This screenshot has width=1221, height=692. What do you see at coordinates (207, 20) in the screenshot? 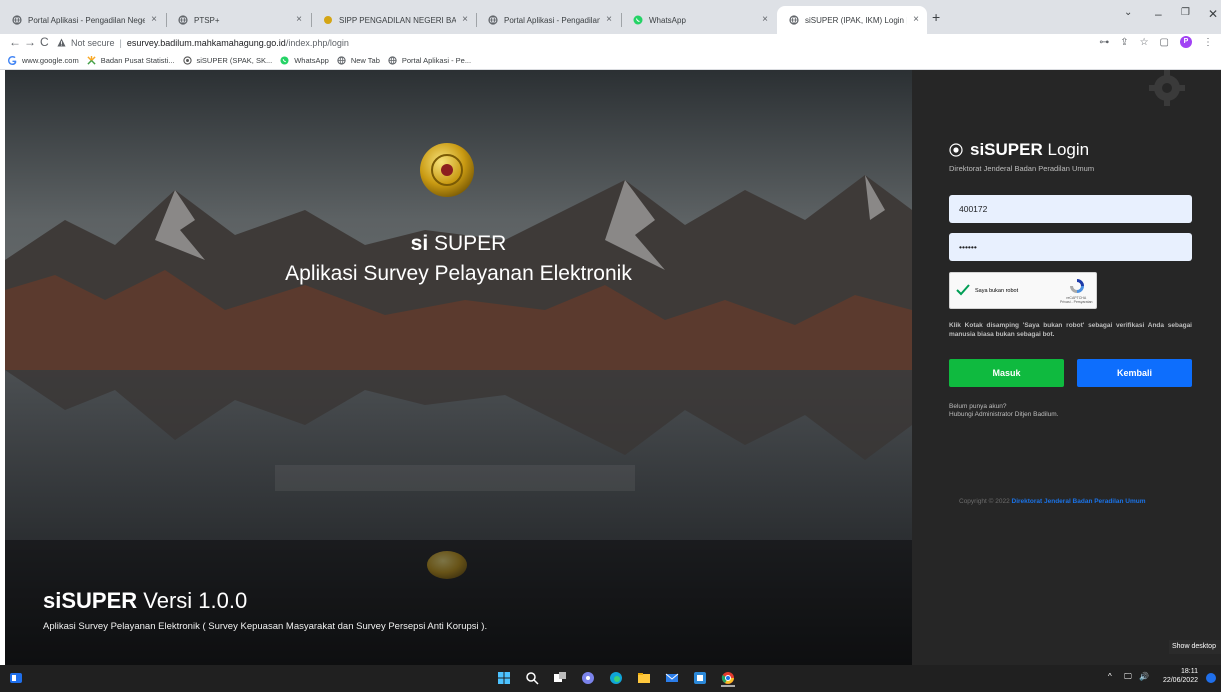
I see `tab-title: PTSP+` at bounding box center [207, 20].